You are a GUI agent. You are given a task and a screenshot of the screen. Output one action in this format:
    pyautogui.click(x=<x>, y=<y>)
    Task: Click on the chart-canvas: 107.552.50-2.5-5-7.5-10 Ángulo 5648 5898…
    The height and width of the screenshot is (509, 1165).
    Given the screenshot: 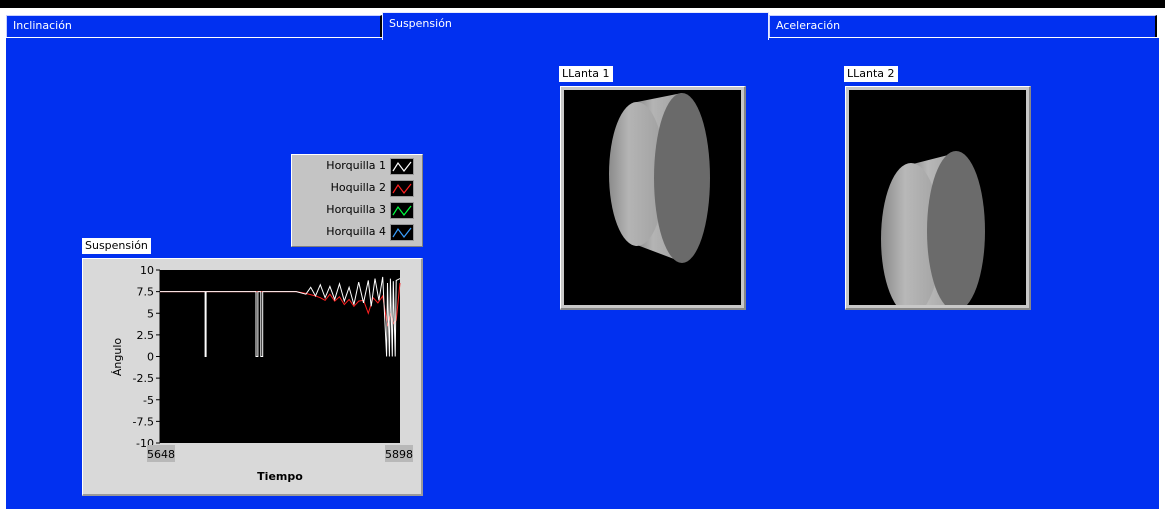 What is the action you would take?
    pyautogui.click(x=262, y=373)
    